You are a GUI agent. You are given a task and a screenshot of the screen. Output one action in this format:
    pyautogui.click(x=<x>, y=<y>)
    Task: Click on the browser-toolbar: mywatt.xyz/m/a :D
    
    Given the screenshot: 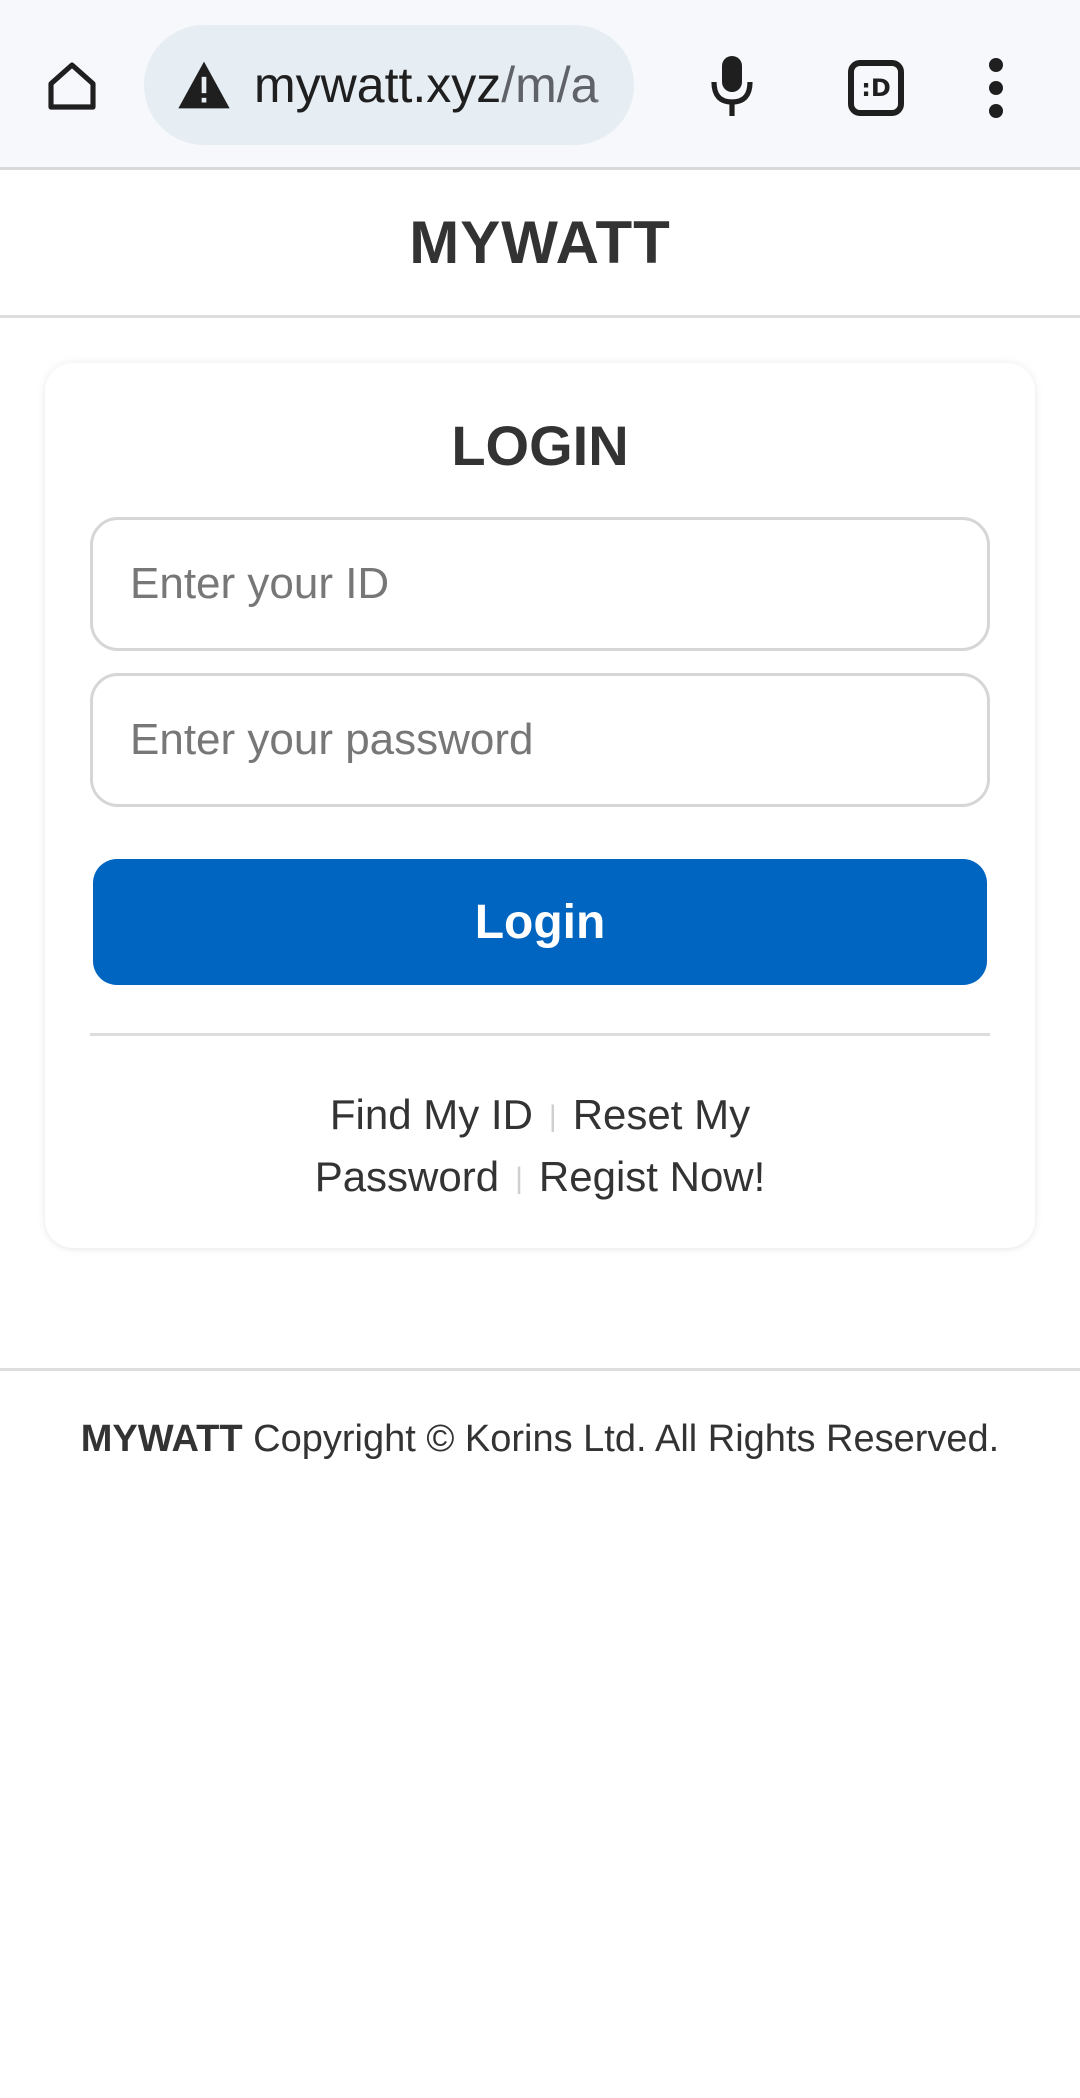 What is the action you would take?
    pyautogui.click(x=540, y=85)
    